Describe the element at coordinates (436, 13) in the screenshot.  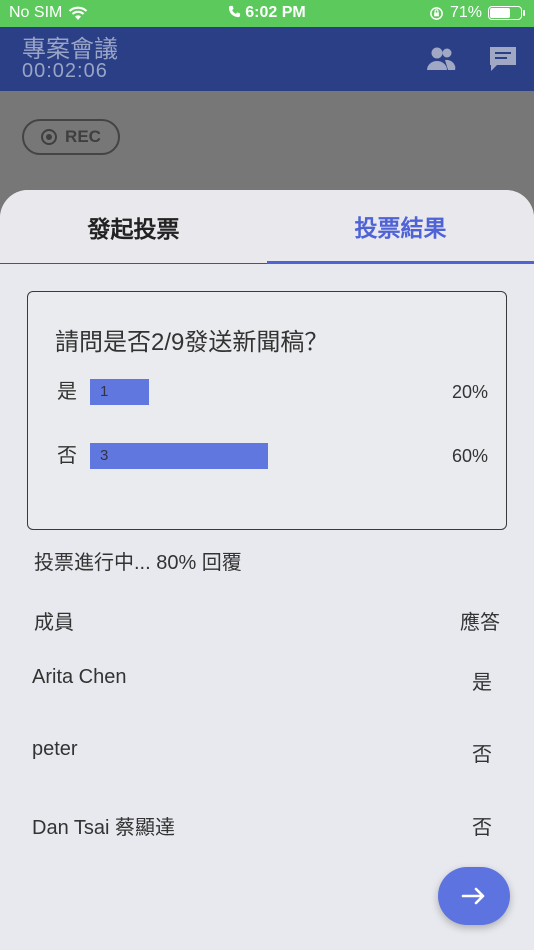
I see `orientation-lock-icon` at that location.